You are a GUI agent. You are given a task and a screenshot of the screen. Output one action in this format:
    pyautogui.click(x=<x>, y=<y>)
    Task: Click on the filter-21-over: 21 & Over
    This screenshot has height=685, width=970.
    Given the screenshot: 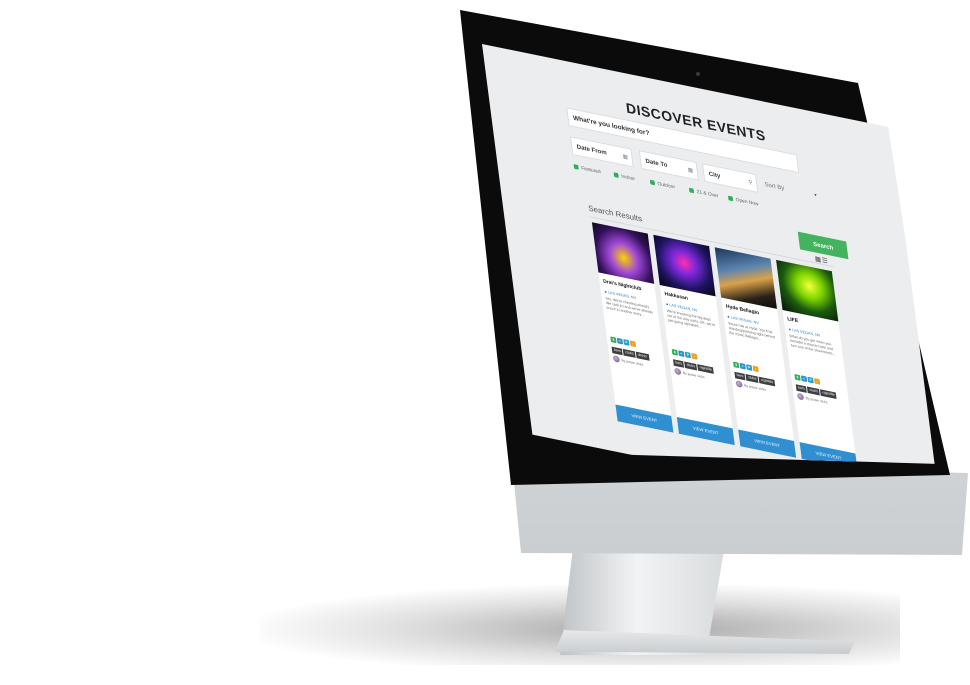 What is the action you would take?
    pyautogui.click(x=703, y=193)
    